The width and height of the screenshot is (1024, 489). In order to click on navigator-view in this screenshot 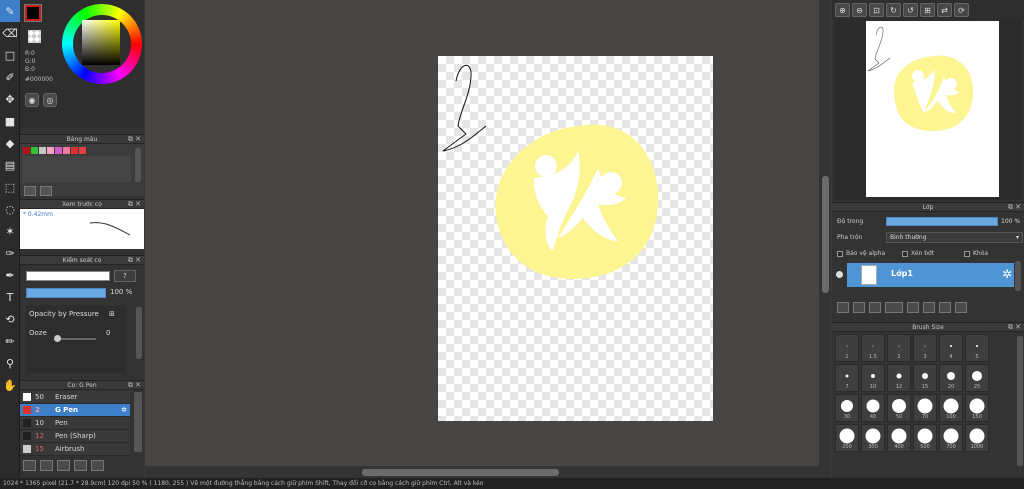, I will do `click(928, 110)`.